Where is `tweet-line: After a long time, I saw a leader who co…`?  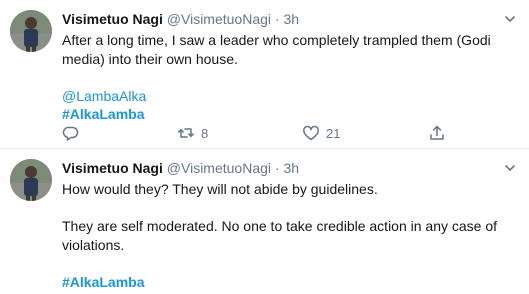
tweet-line: After a long time, I saw a leader who co… is located at coordinates (276, 40).